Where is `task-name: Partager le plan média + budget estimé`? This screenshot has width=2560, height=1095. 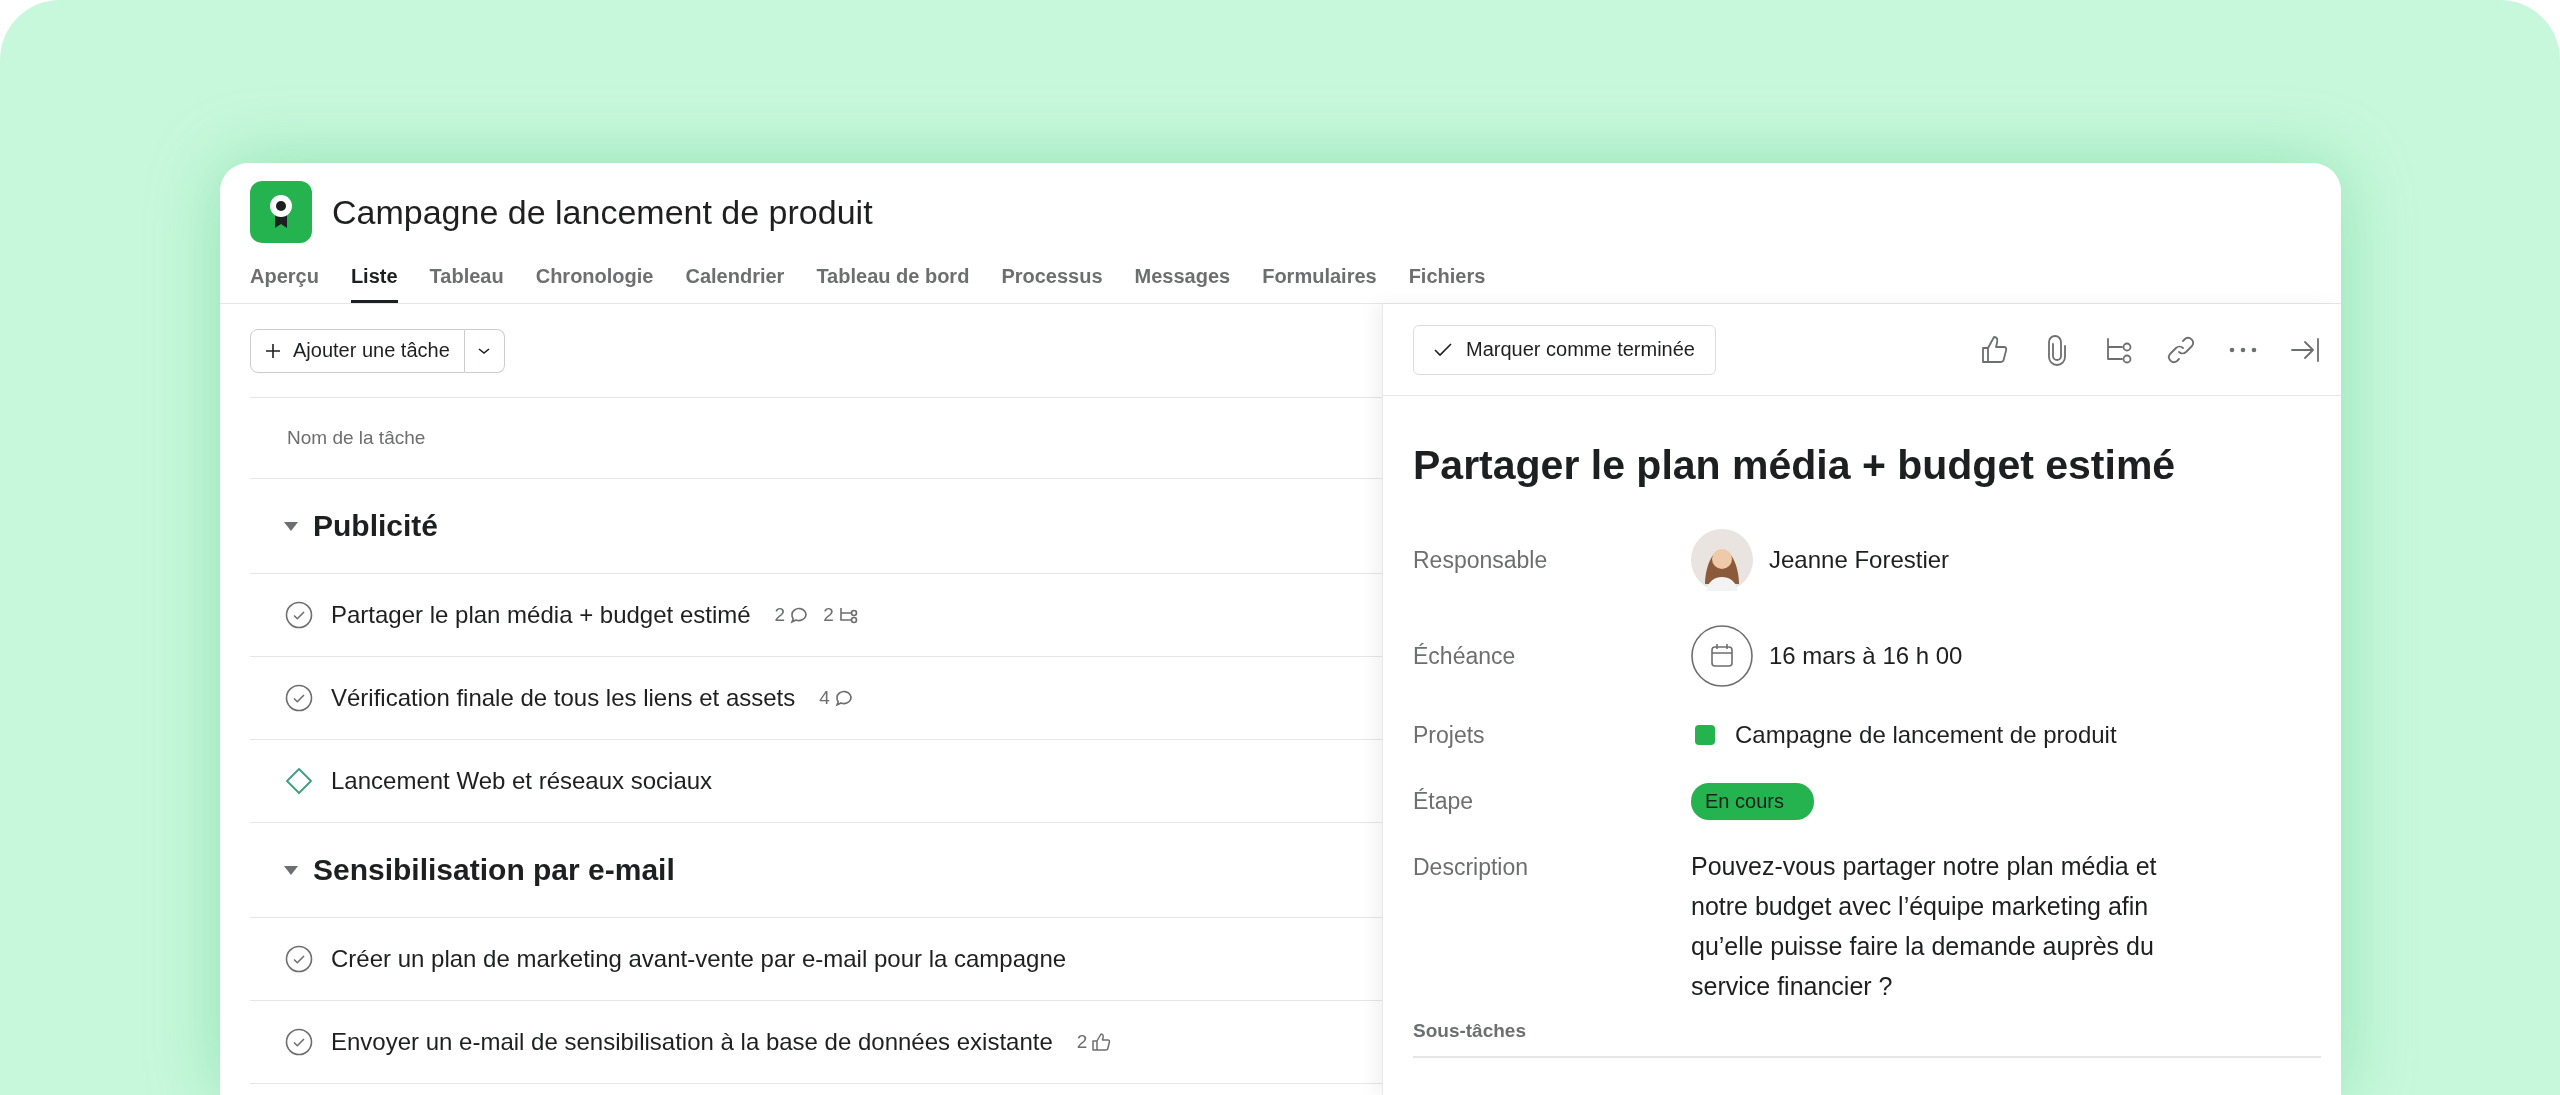
task-name: Partager le plan média + budget estimé is located at coordinates (541, 615).